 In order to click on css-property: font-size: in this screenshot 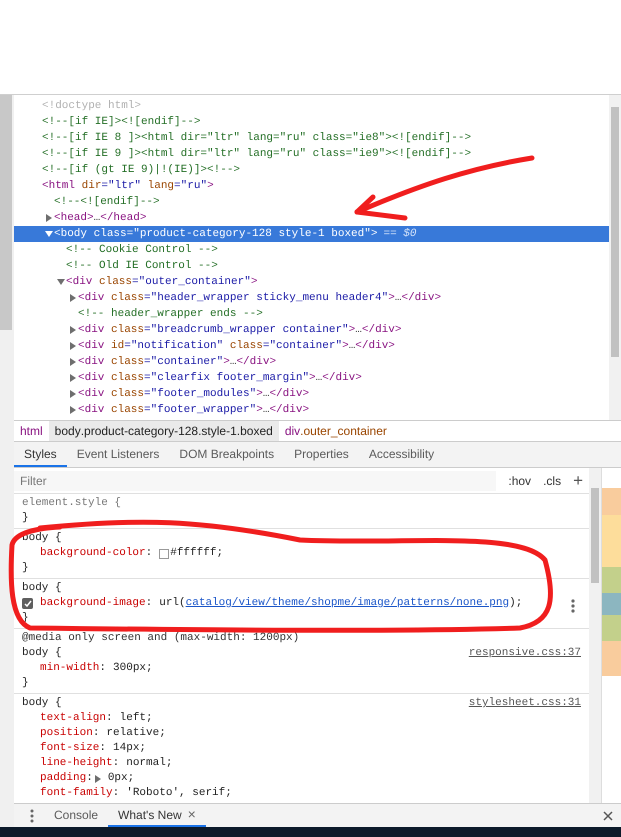, I will do `click(73, 748)`.